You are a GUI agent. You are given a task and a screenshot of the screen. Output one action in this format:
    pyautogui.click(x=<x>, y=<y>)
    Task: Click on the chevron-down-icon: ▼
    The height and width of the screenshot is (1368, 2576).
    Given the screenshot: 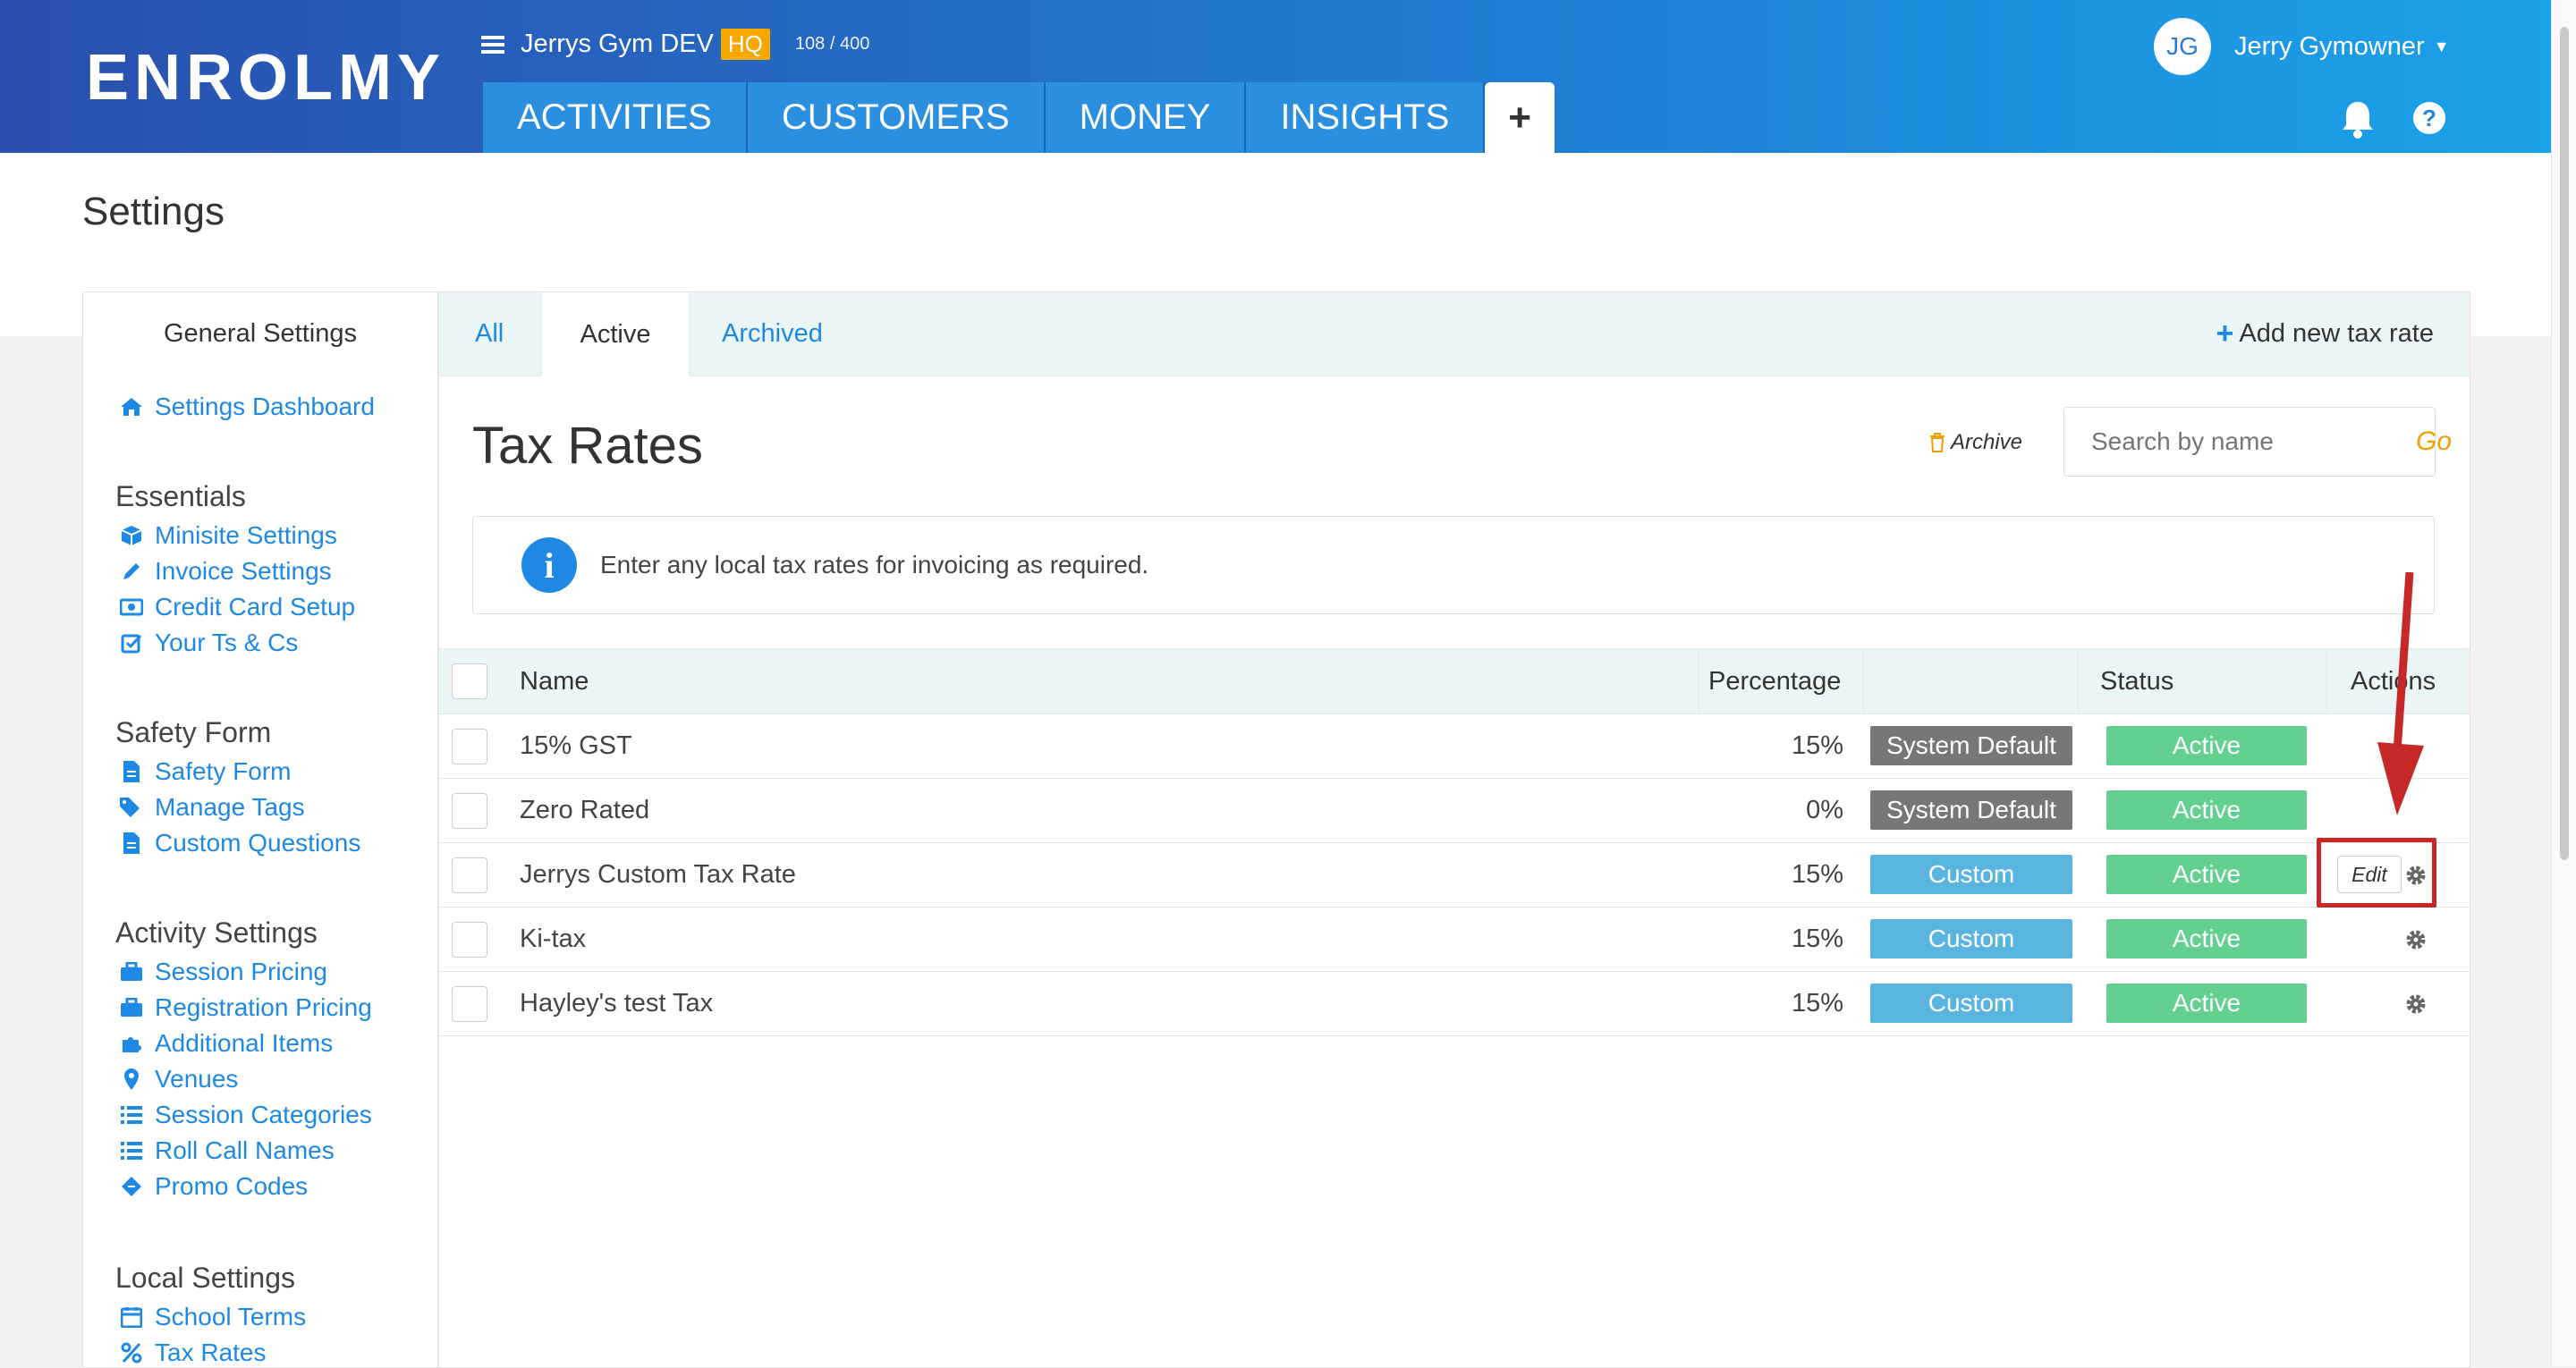 What is the action you would take?
    pyautogui.click(x=2441, y=46)
    